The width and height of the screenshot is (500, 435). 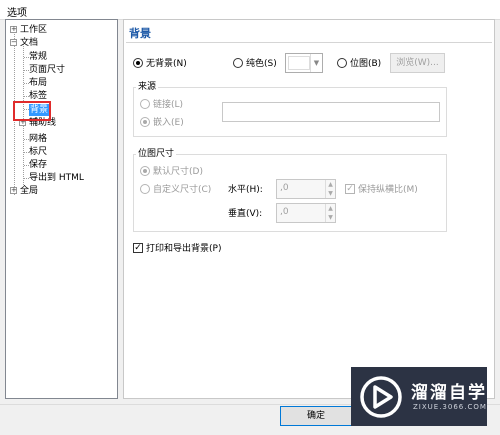 I want to click on tree-item-grid: 网格, so click(x=38, y=139).